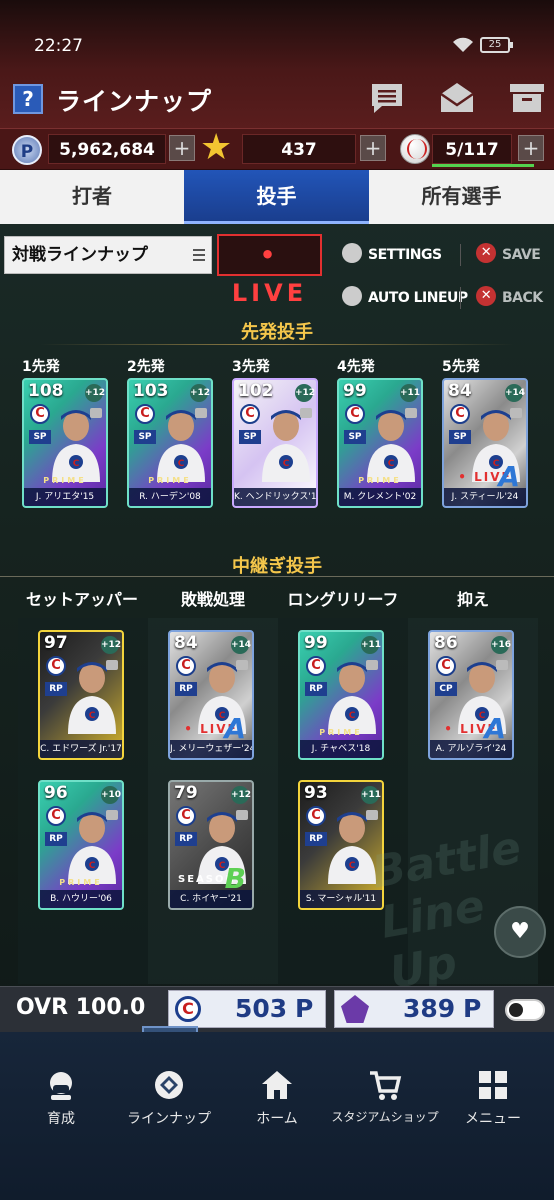  I want to click on player-card: C 103 +12 C SP PRIME R. ハーデン'08, so click(170, 443).